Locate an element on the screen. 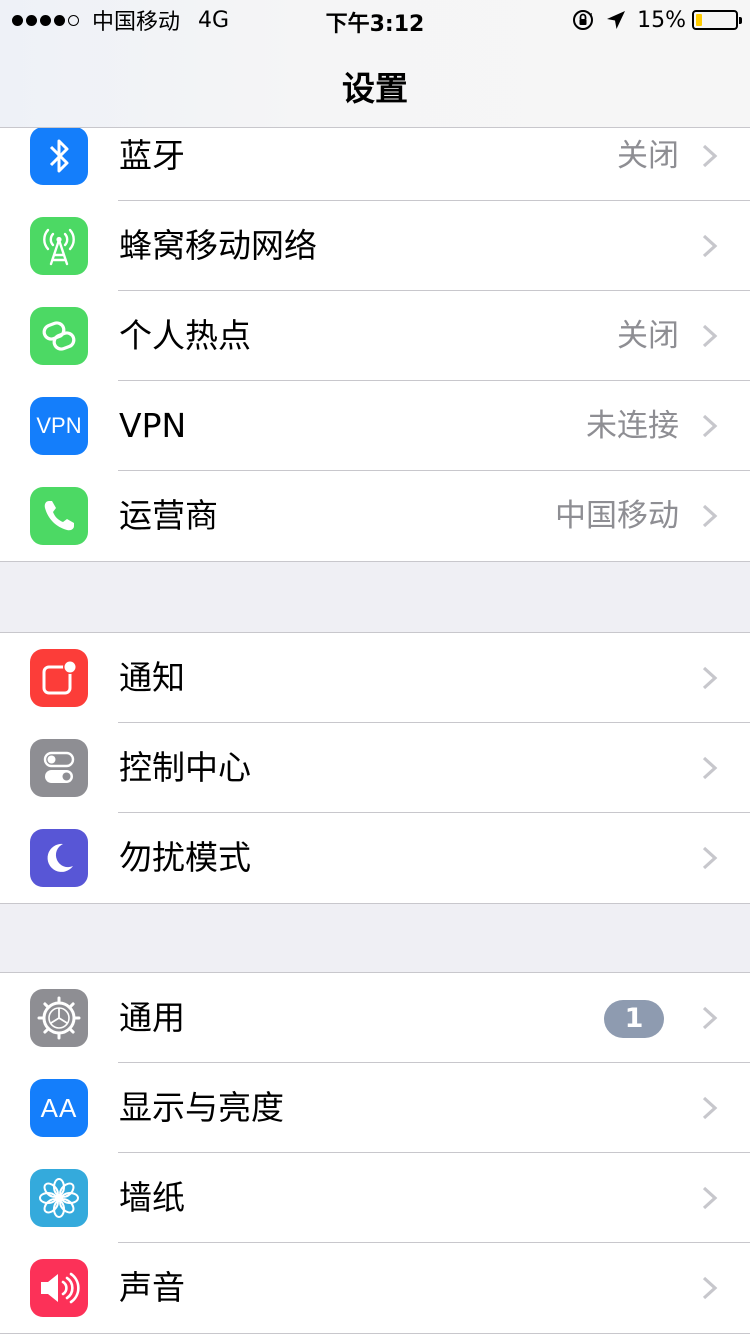  update-badge: 1 is located at coordinates (634, 1019).